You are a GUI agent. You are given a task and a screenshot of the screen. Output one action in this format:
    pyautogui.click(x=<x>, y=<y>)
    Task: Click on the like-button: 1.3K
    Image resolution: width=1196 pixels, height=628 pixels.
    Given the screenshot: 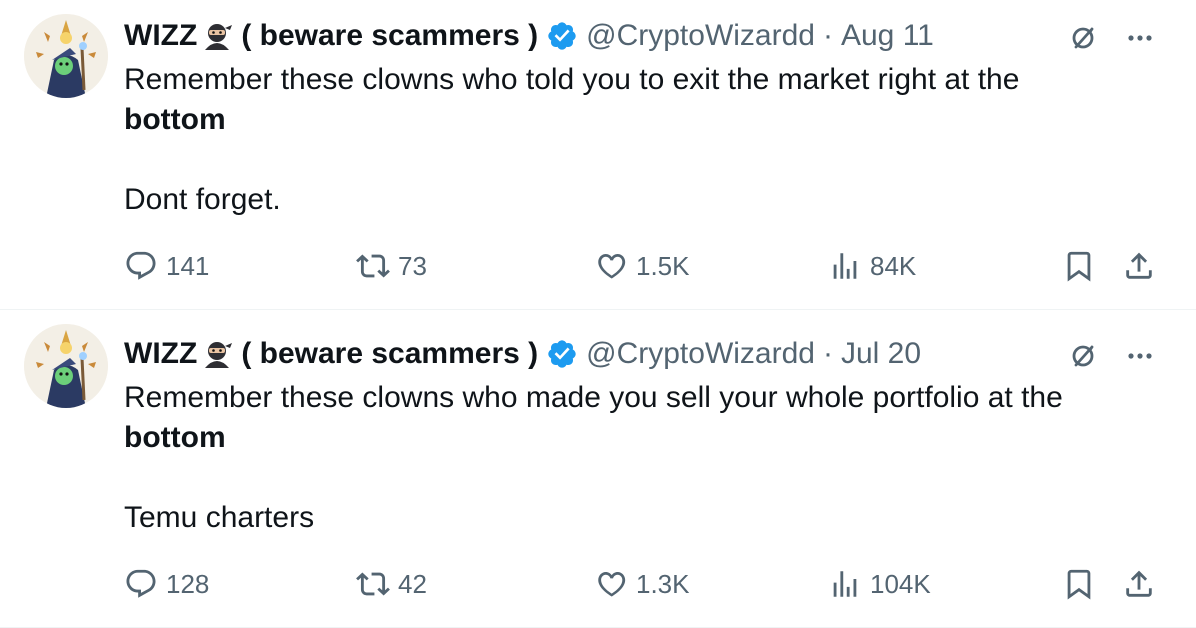 What is the action you would take?
    pyautogui.click(x=642, y=584)
    